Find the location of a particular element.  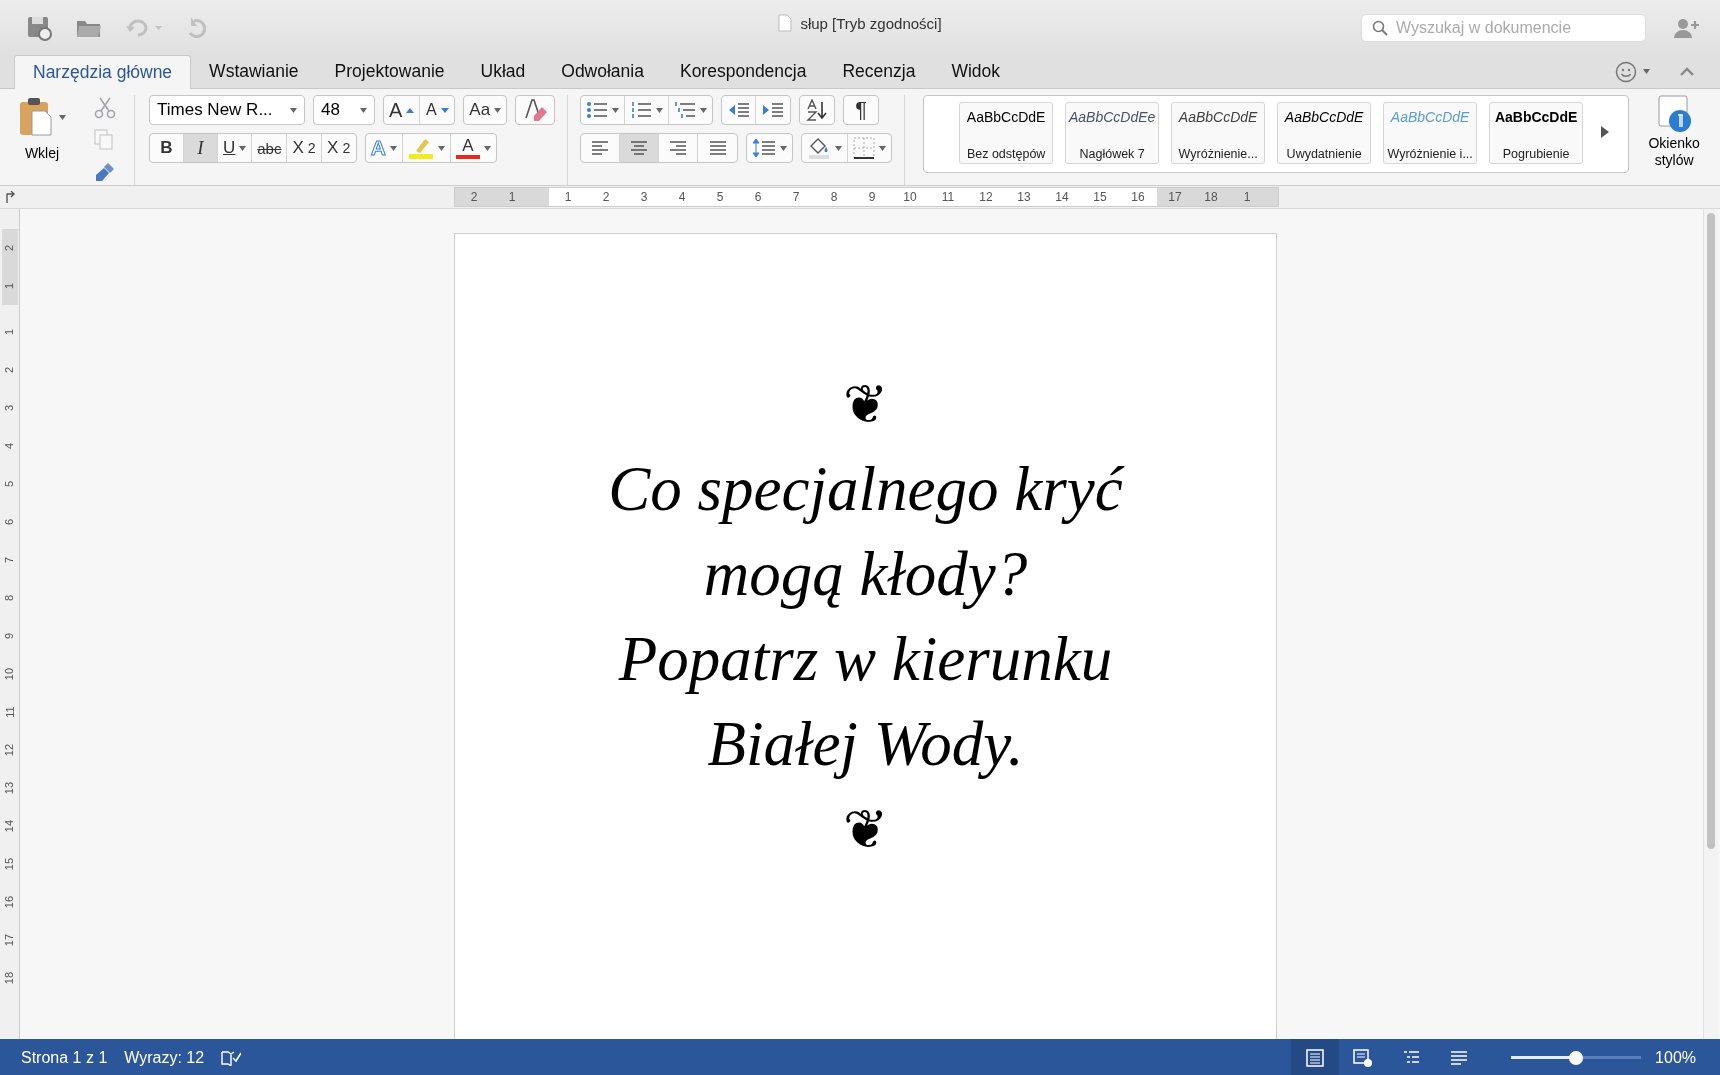

word-count: Wyrazy: 12 is located at coordinates (164, 1057).